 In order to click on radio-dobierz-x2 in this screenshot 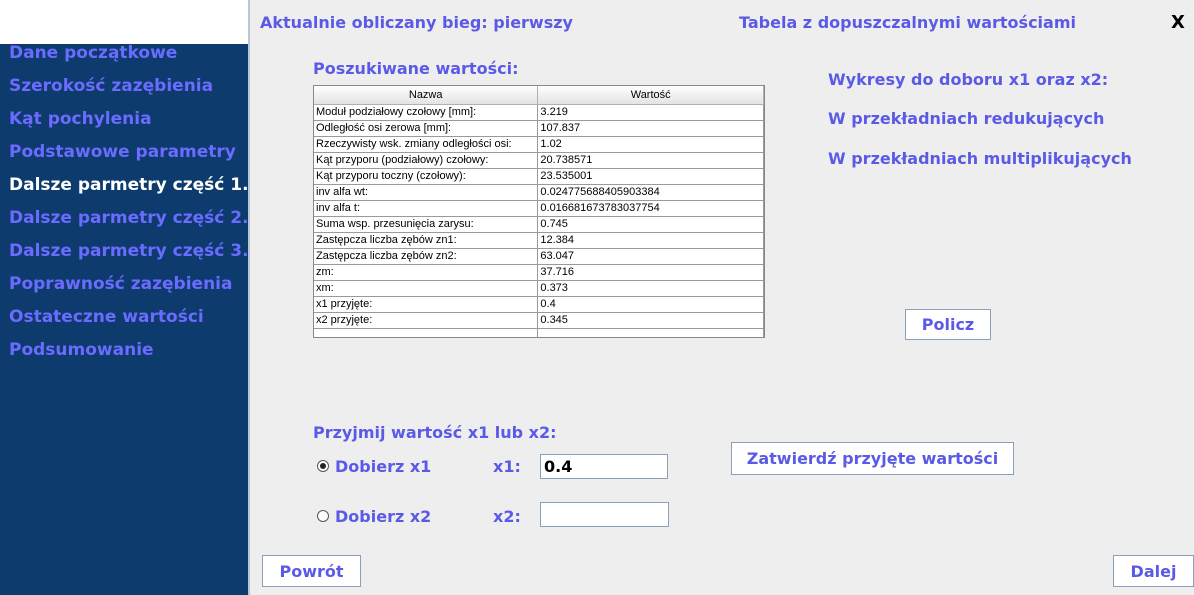, I will do `click(323, 516)`.